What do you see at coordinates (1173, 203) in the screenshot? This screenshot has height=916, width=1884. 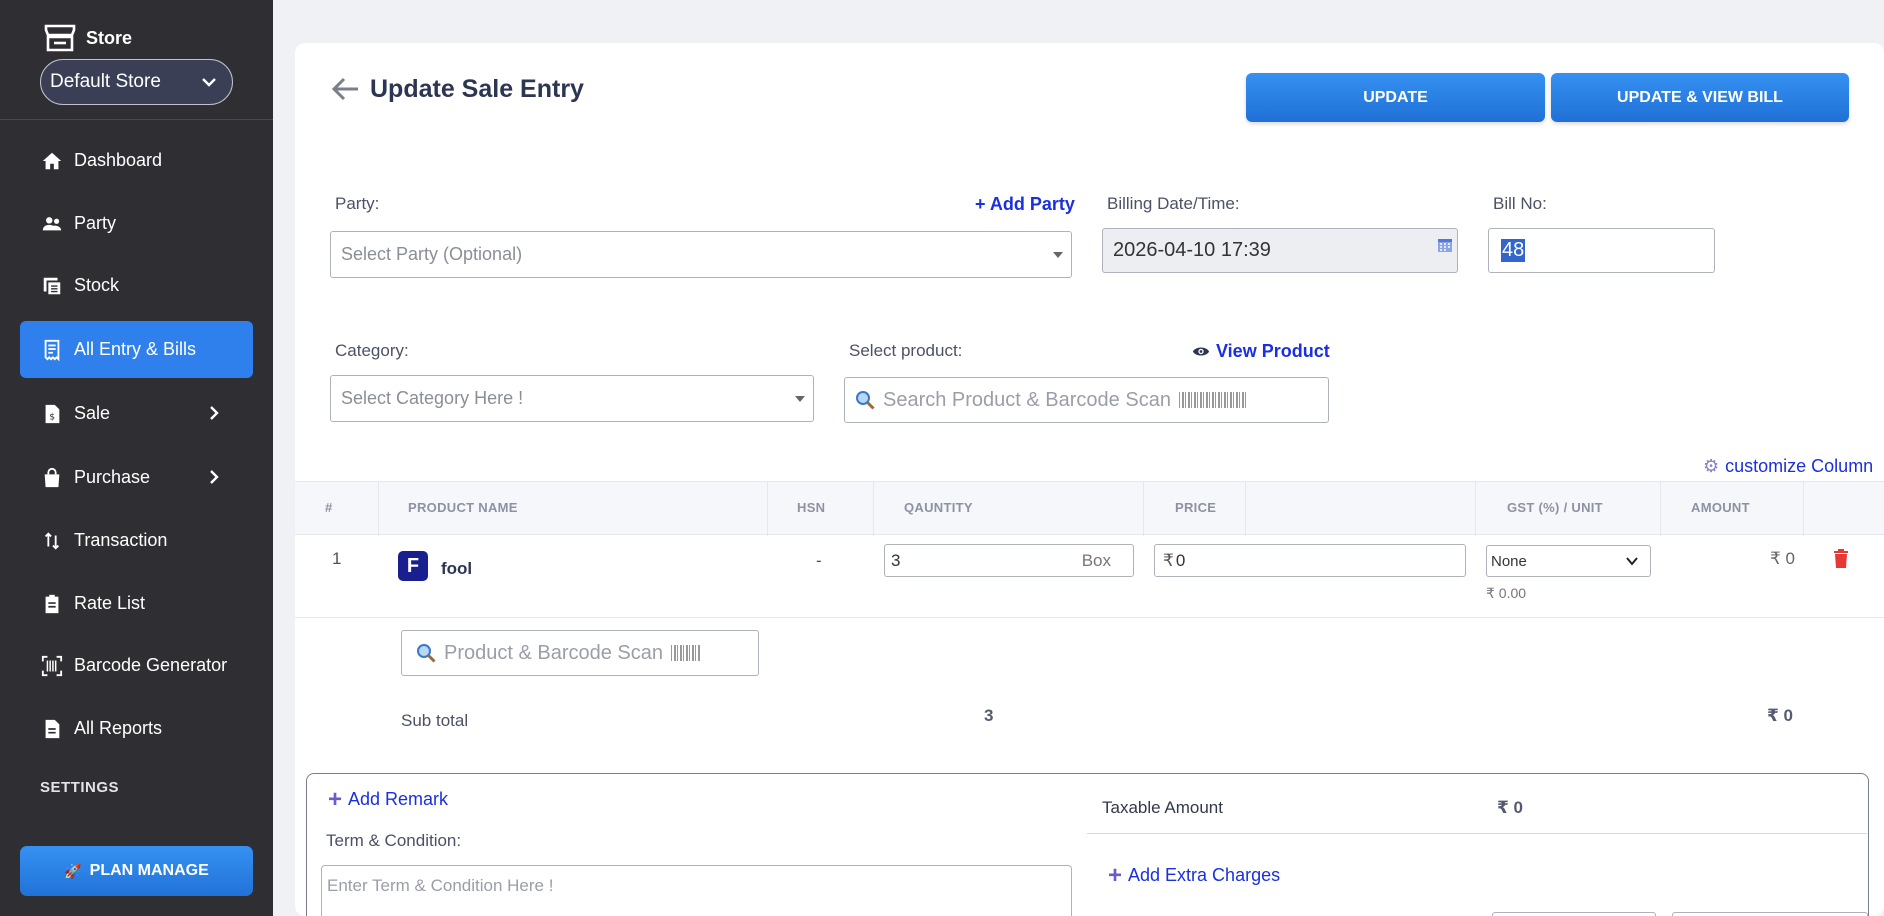 I see `billing-date-label: Billing Date/Time:` at bounding box center [1173, 203].